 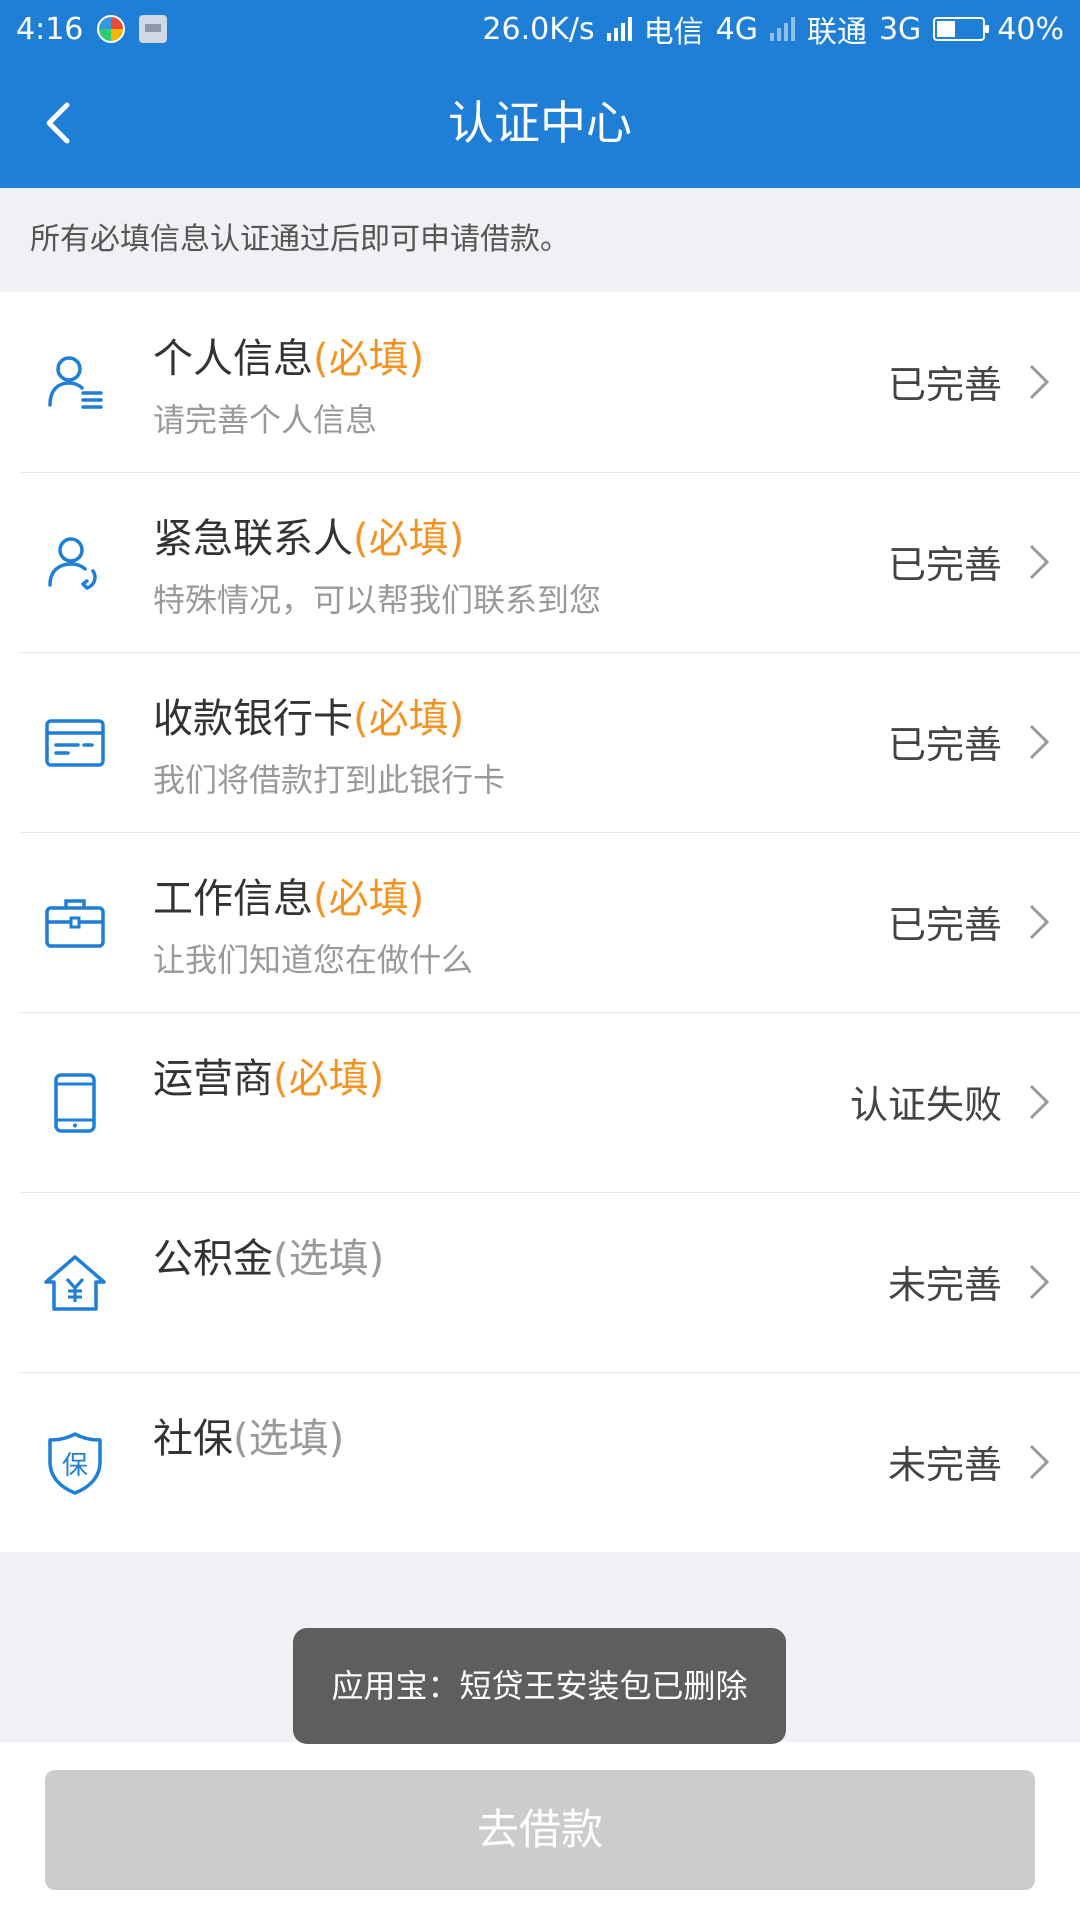 What do you see at coordinates (329, 780) in the screenshot?
I see `item-subtitle: 我们将借款打到此银行卡` at bounding box center [329, 780].